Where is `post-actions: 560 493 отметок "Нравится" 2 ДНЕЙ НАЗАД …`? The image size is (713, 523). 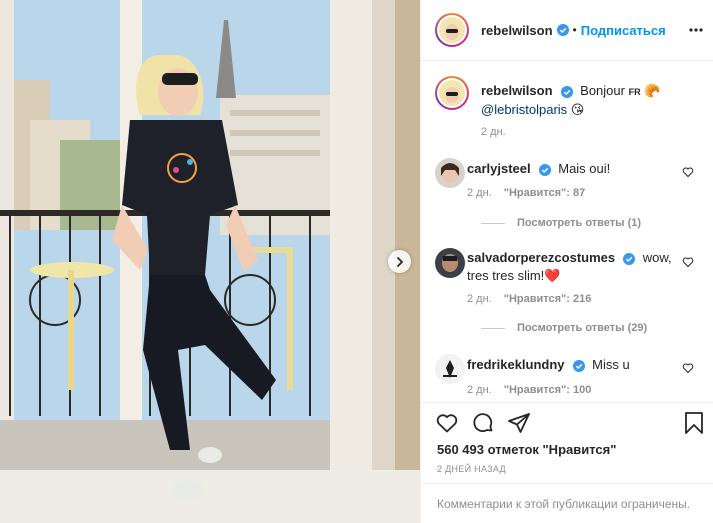 post-actions: 560 493 отметок "Нравится" 2 ДНЕЙ НАЗАД … is located at coordinates (567, 462).